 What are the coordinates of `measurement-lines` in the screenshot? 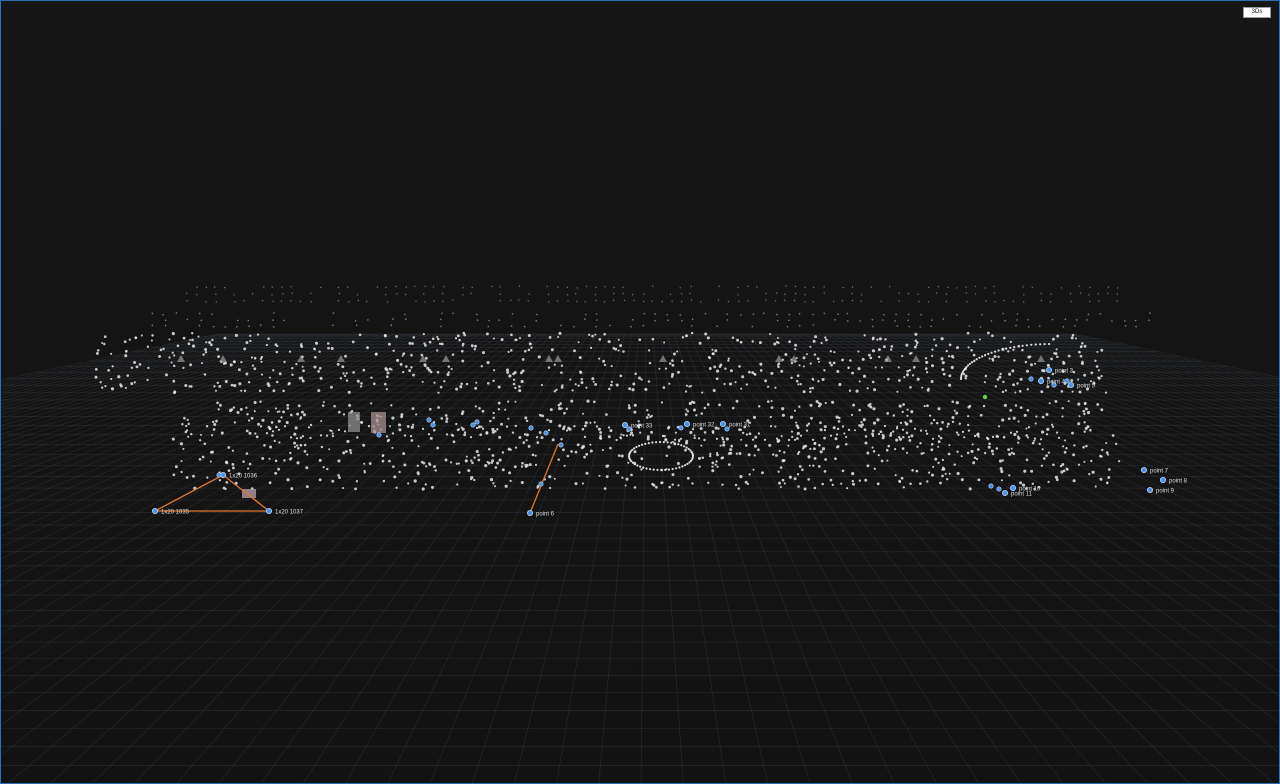 It's located at (356, 478).